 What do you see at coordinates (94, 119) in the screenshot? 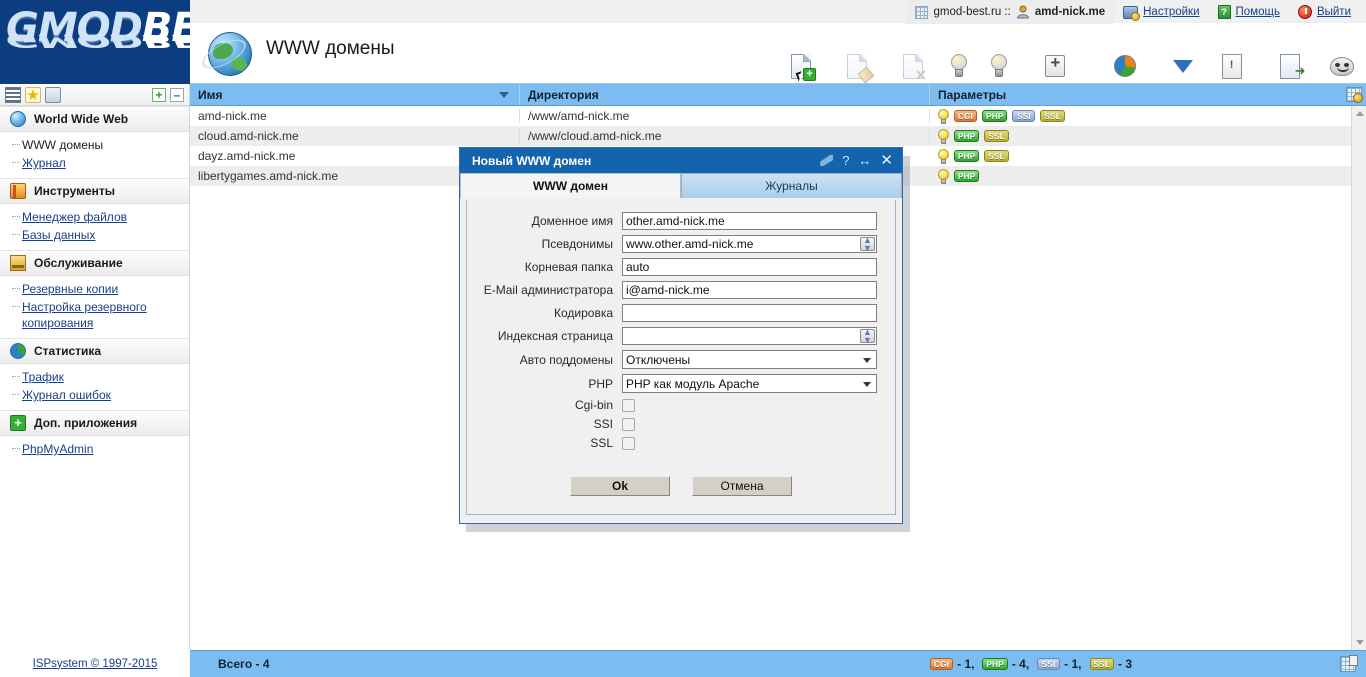
I see `sidebar-group-header-www: World Wide Web` at bounding box center [94, 119].